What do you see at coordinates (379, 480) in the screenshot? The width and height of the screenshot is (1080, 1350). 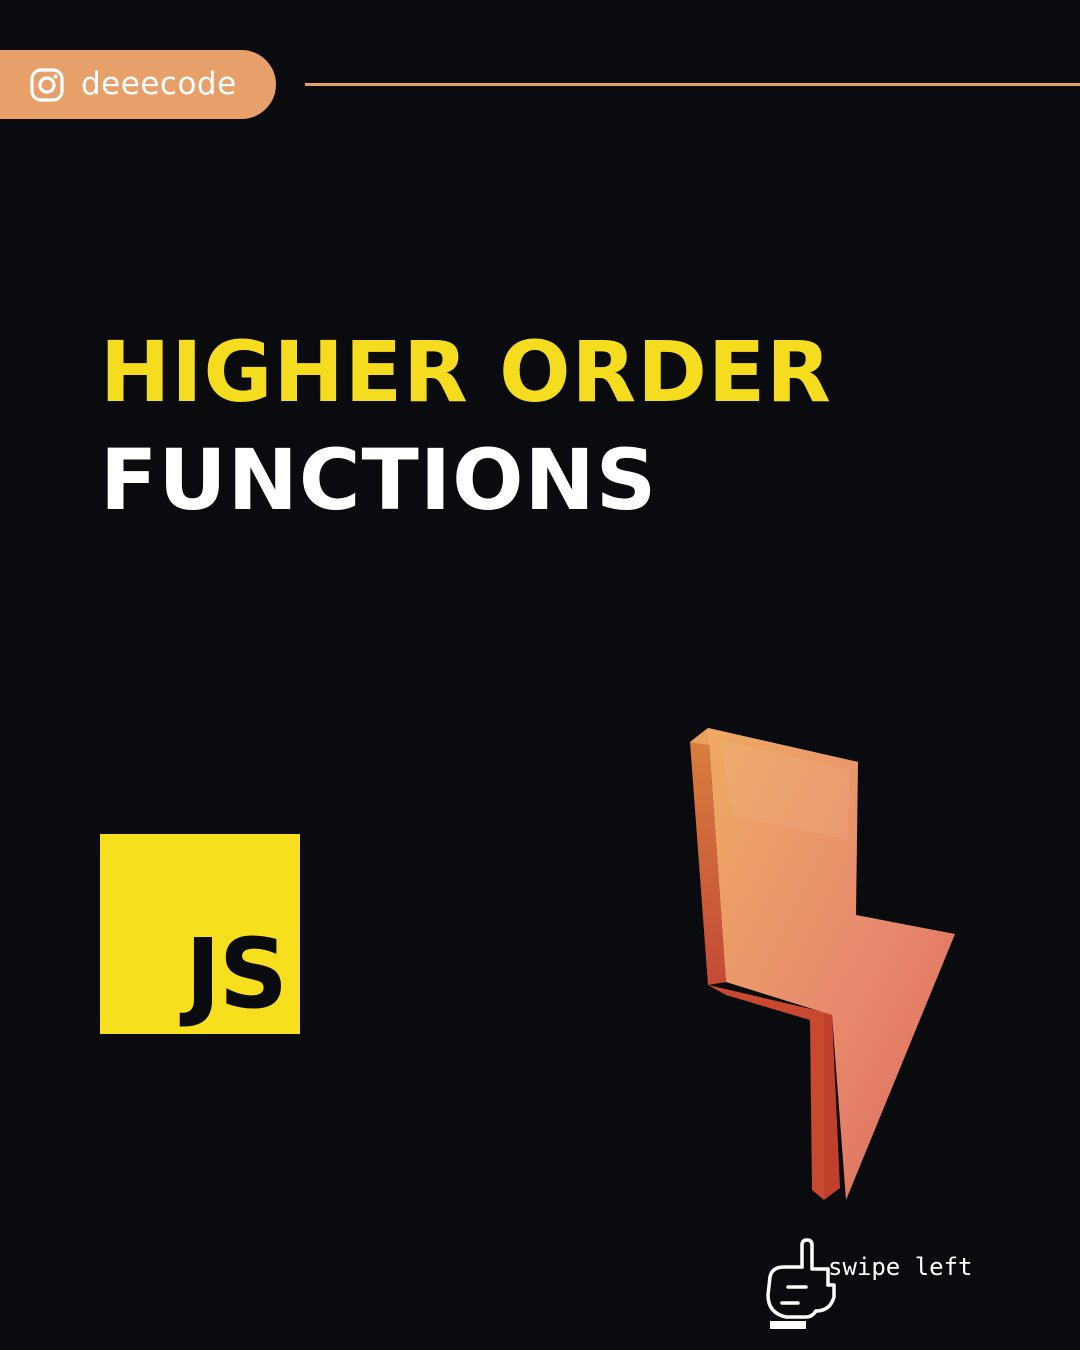 I see `title-line-2: FUNCTIONS` at bounding box center [379, 480].